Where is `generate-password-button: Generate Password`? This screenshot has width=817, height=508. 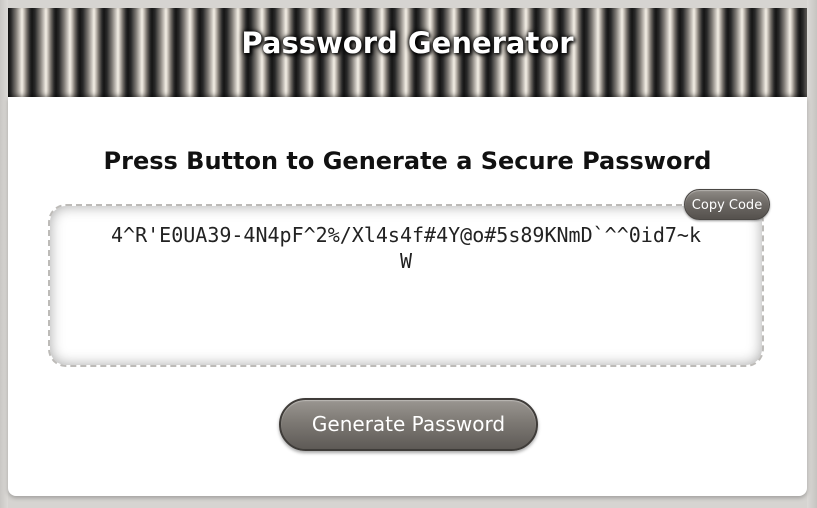 generate-password-button: Generate Password is located at coordinates (408, 424).